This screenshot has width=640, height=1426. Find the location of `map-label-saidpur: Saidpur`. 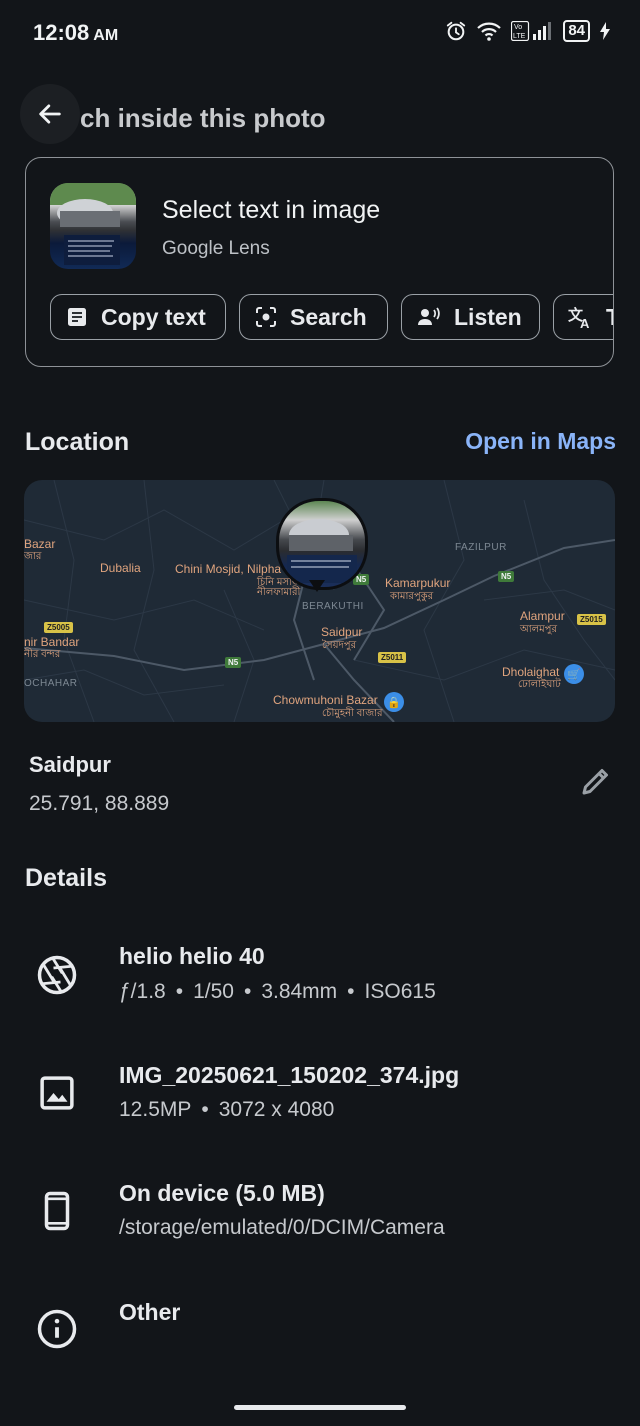

map-label-saidpur: Saidpur is located at coordinates (342, 632).